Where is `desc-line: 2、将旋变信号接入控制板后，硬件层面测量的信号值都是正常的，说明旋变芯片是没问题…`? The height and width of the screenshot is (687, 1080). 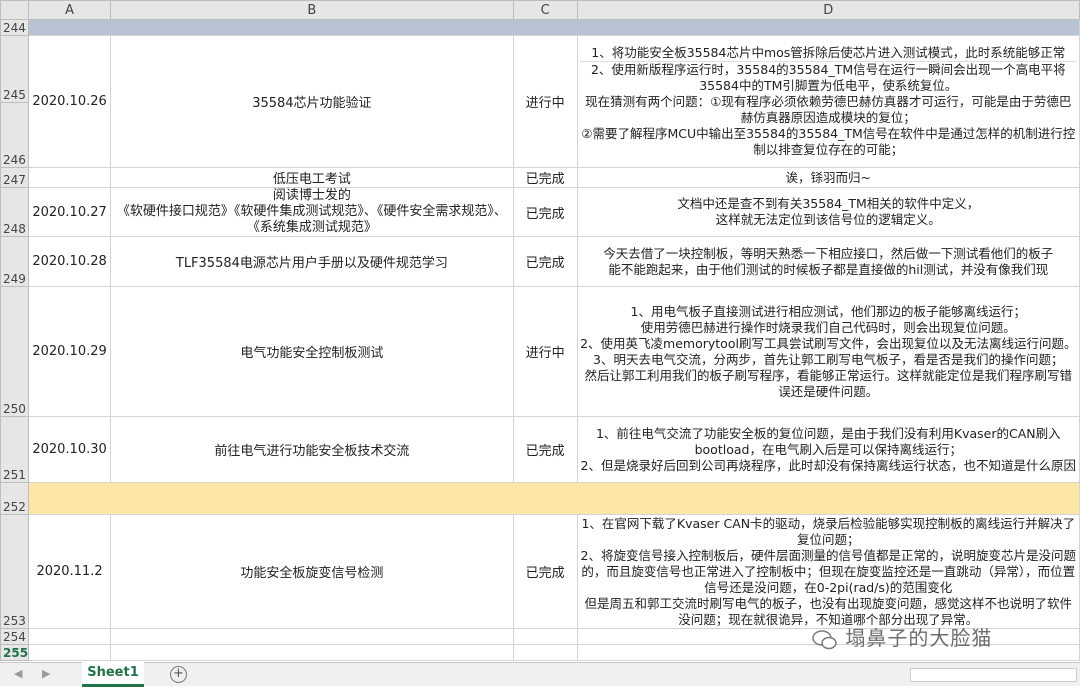 desc-line: 2、将旋变信号接入控制板后，硬件层面测量的信号值都是正常的，说明旋变芯片是没问题… is located at coordinates (828, 571).